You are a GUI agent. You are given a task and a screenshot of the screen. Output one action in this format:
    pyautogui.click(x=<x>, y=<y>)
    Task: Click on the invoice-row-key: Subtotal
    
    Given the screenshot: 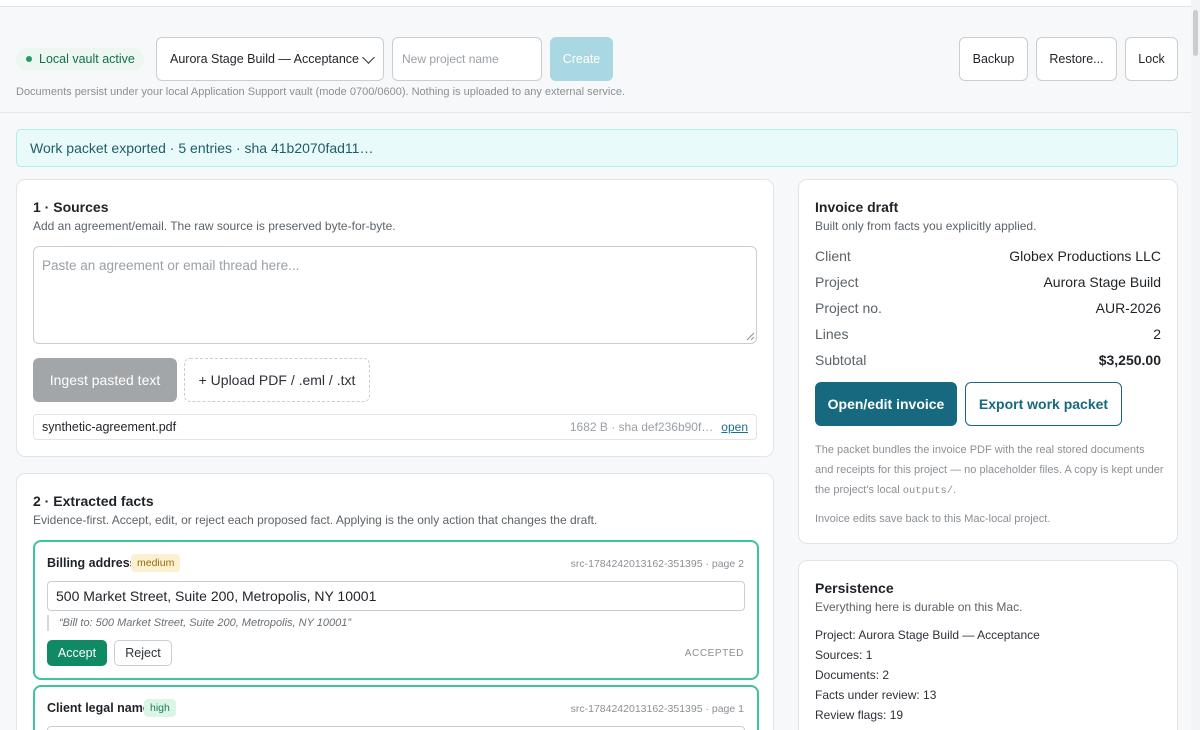 What is the action you would take?
    pyautogui.click(x=841, y=360)
    